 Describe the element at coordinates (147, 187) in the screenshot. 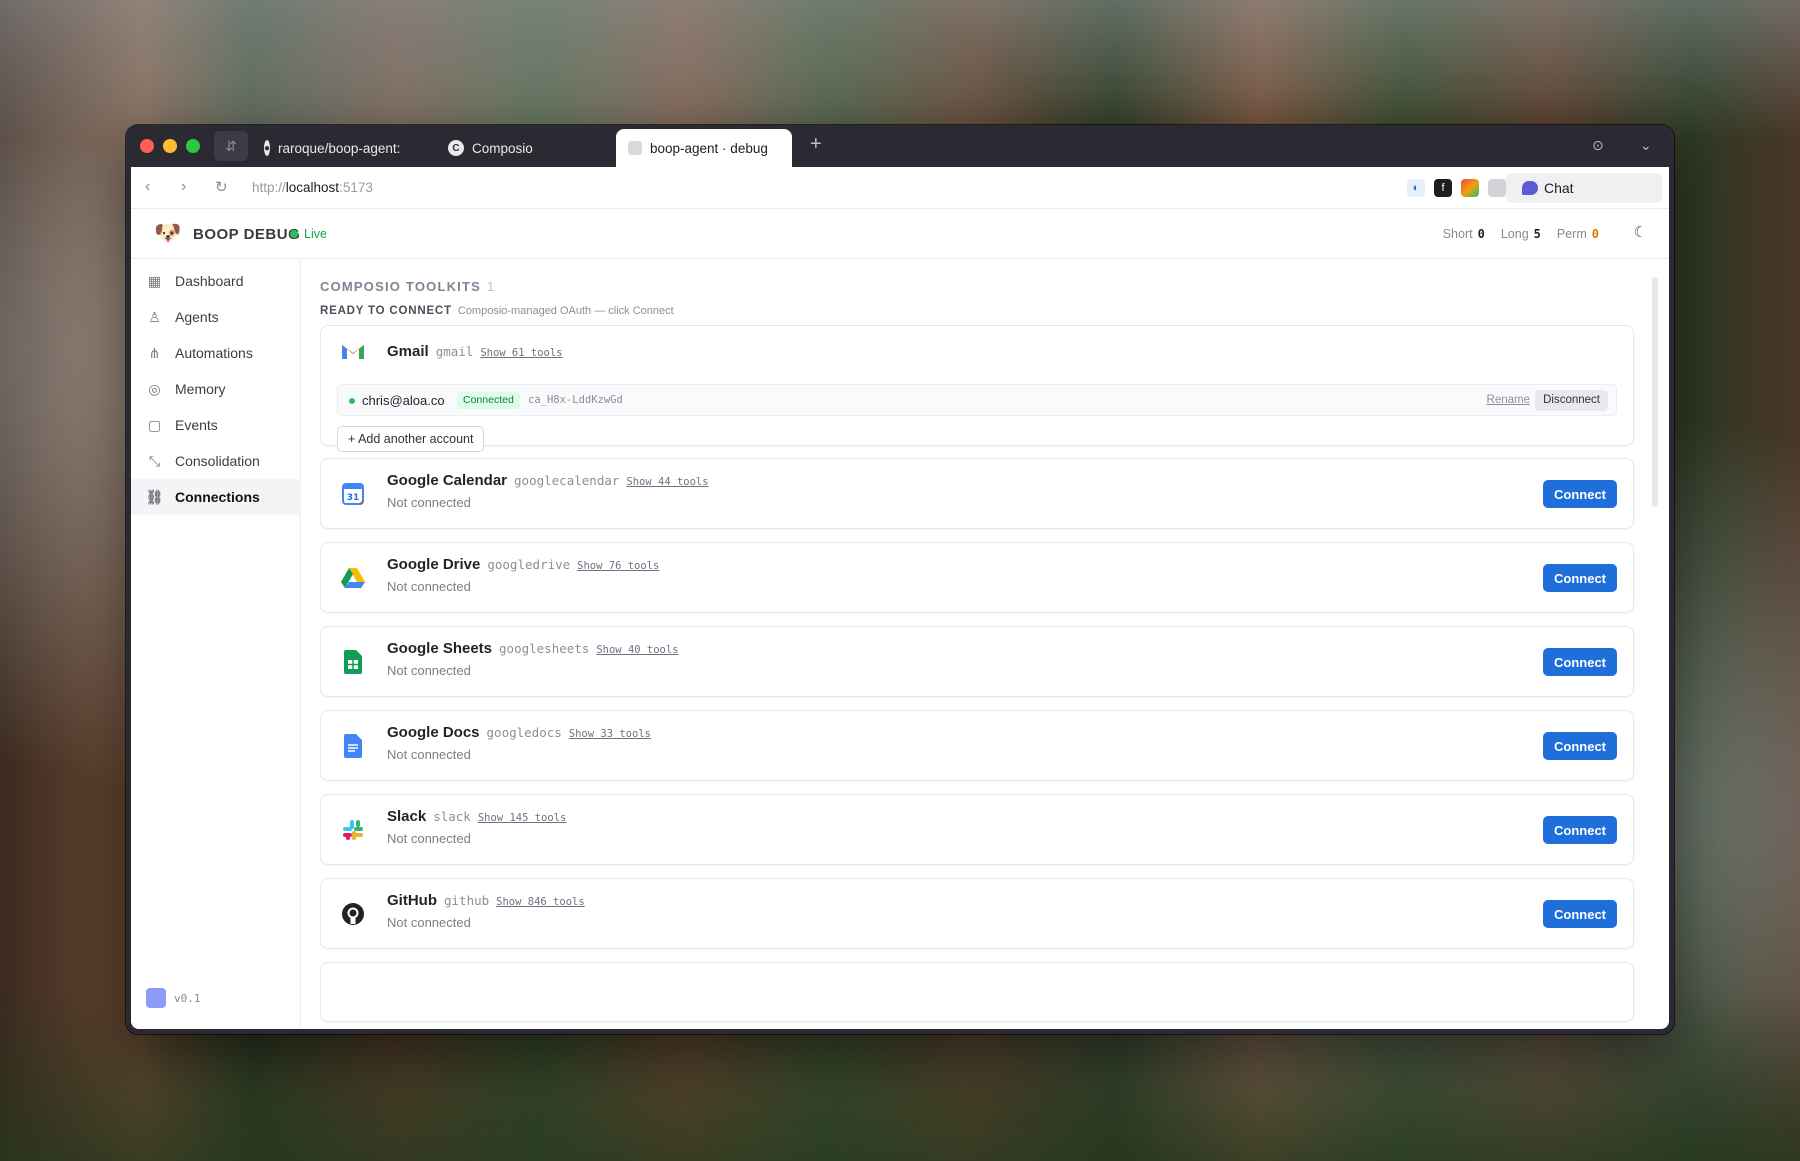

I see `back-icon: ‹` at that location.